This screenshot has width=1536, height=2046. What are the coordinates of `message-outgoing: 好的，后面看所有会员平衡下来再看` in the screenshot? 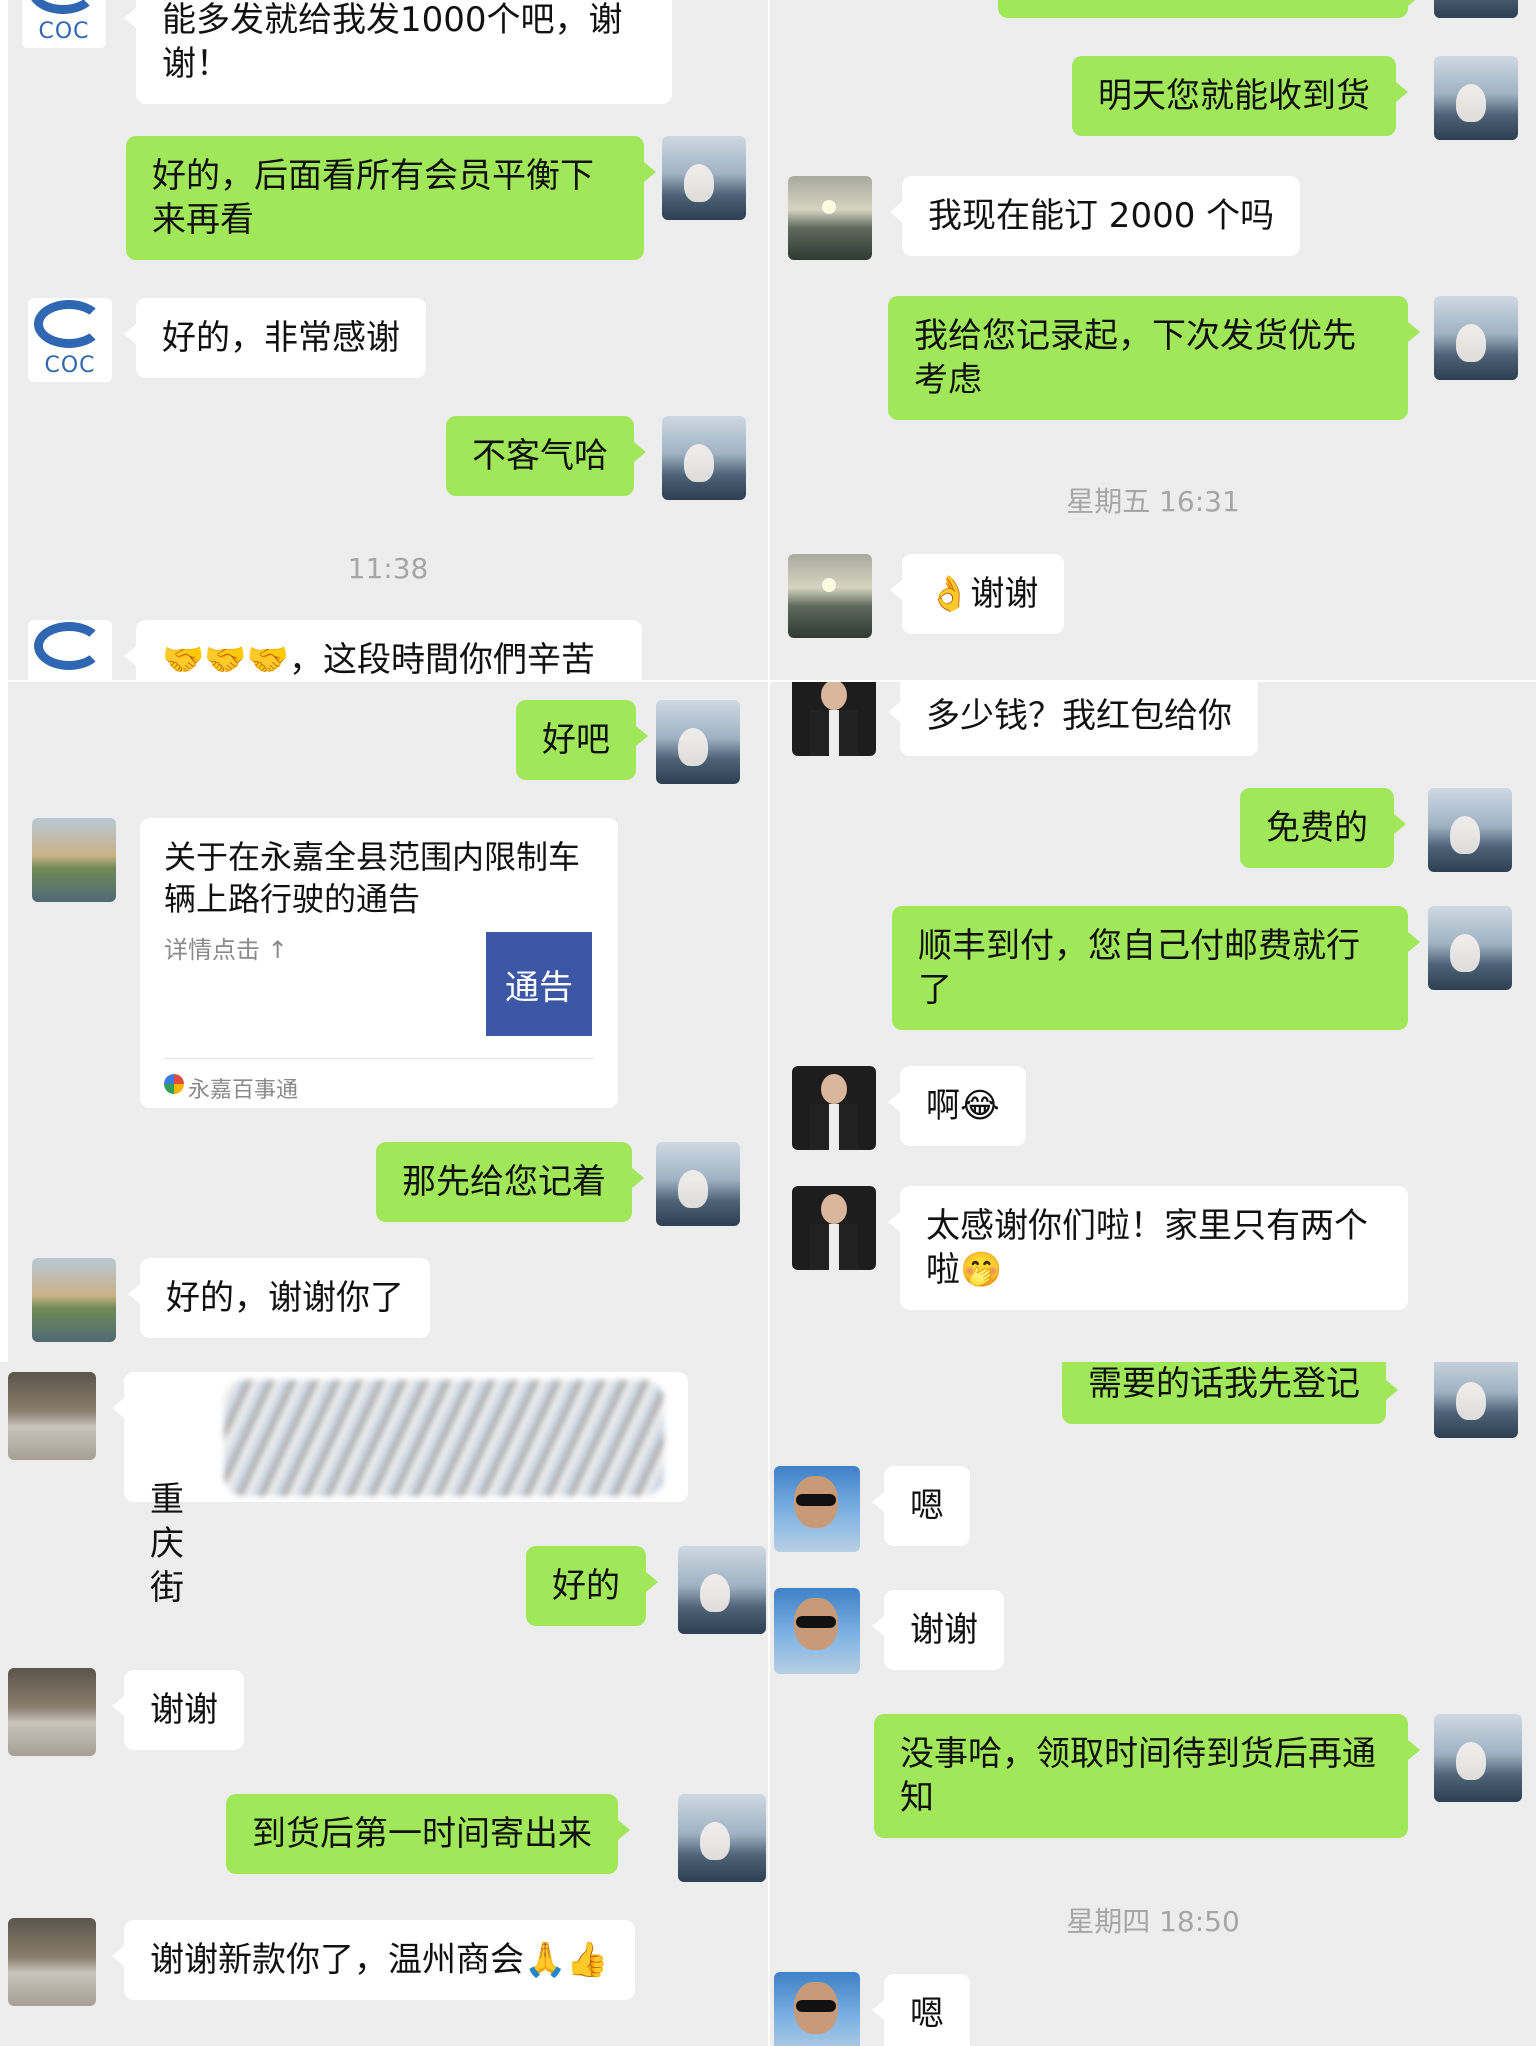 It's located at (391, 198).